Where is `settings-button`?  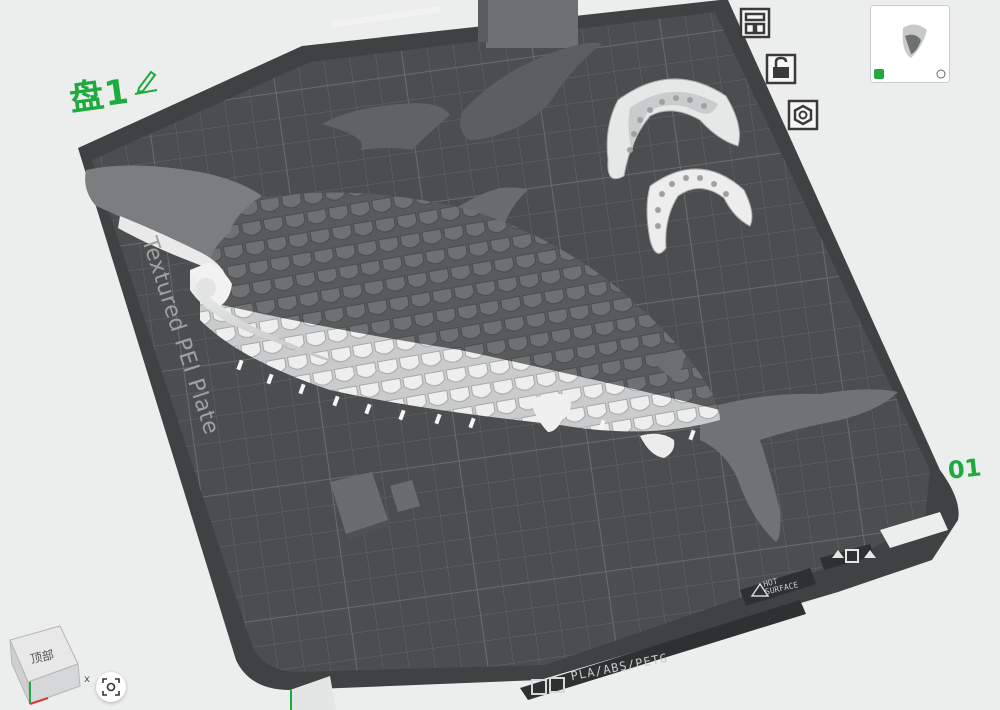 settings-button is located at coordinates (803, 115).